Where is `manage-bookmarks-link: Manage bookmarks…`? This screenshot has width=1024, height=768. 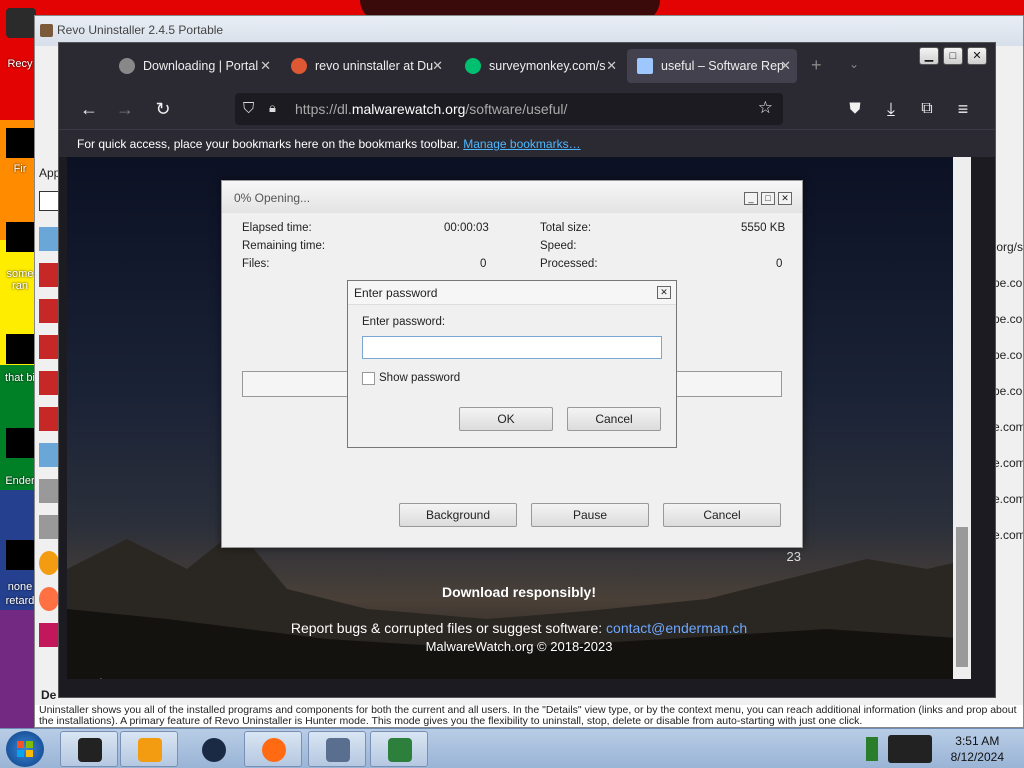
manage-bookmarks-link: Manage bookmarks… is located at coordinates (521, 144).